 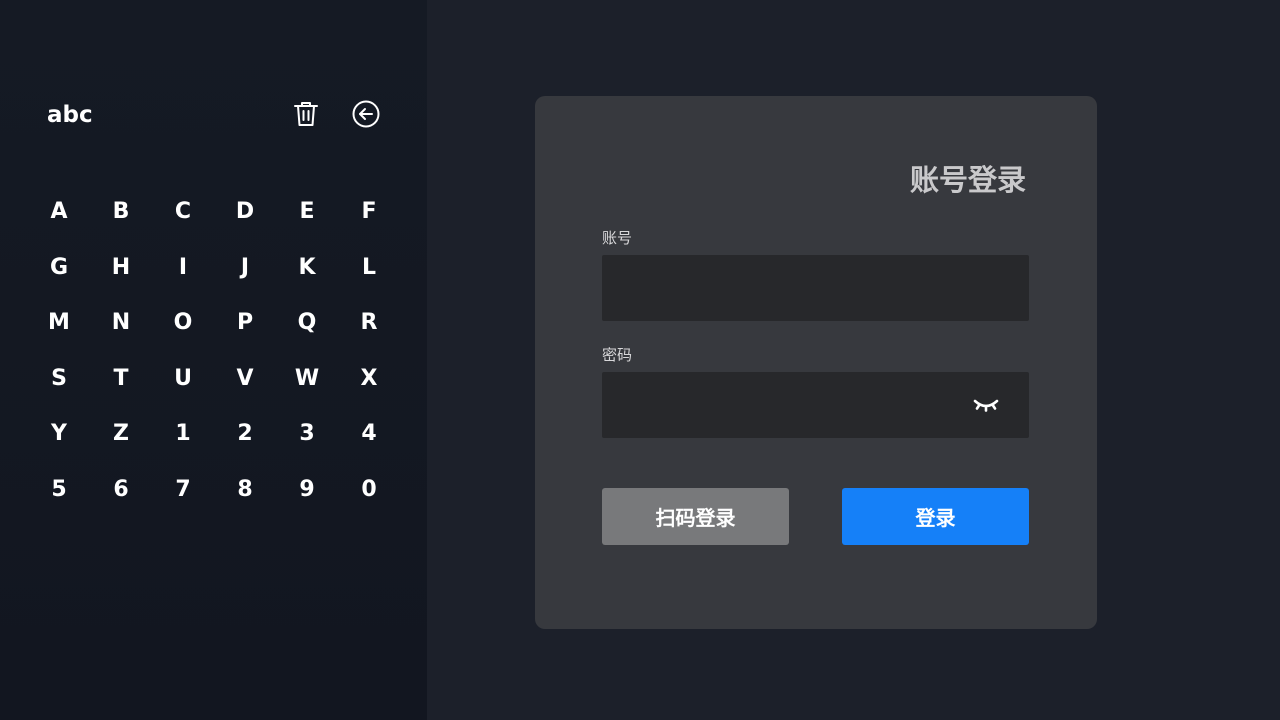 What do you see at coordinates (617, 355) in the screenshot?
I see `password-label: 密码` at bounding box center [617, 355].